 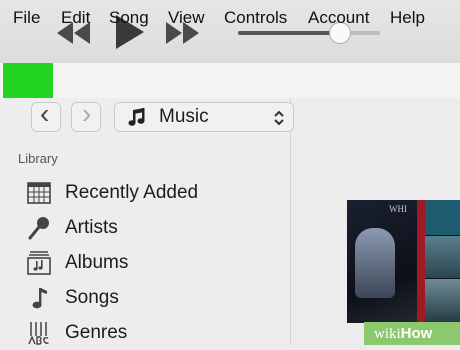 What do you see at coordinates (129, 17) in the screenshot?
I see `menu-song: Song` at bounding box center [129, 17].